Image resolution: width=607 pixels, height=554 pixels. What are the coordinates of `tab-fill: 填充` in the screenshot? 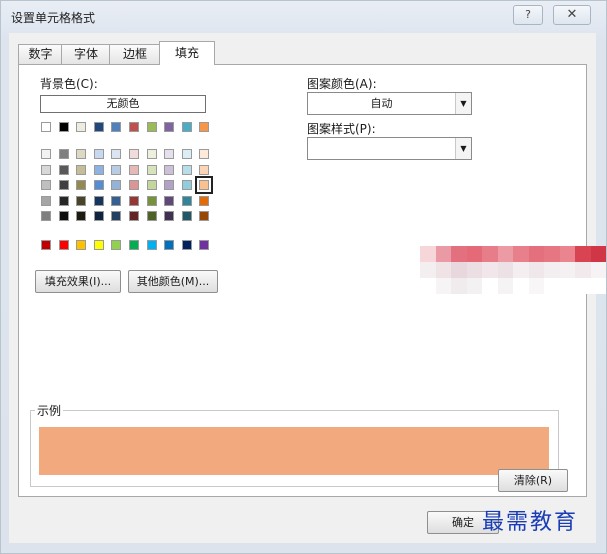 It's located at (187, 53).